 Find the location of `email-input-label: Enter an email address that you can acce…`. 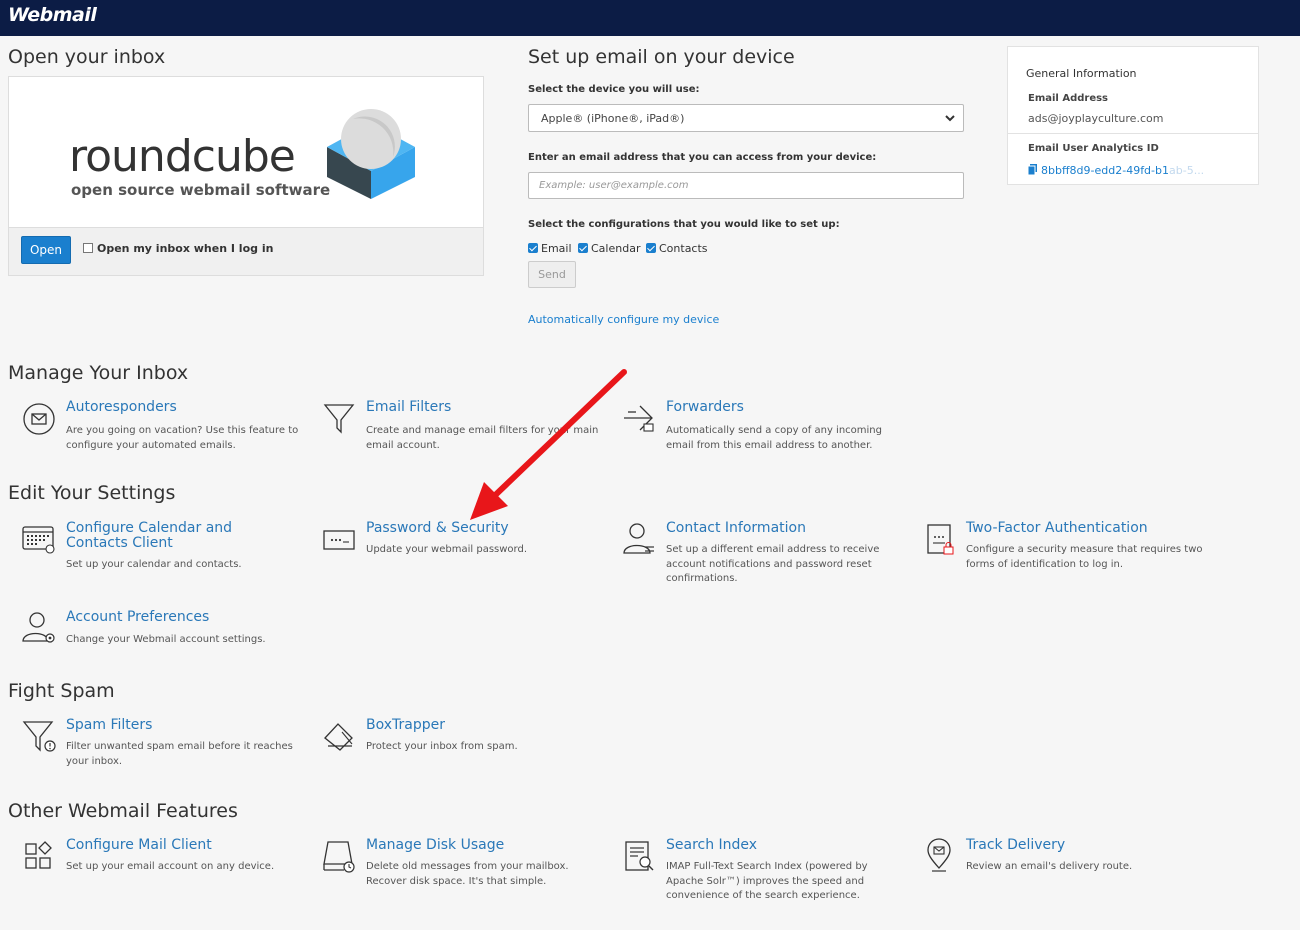

email-input-label: Enter an email address that you can acce… is located at coordinates (702, 157).